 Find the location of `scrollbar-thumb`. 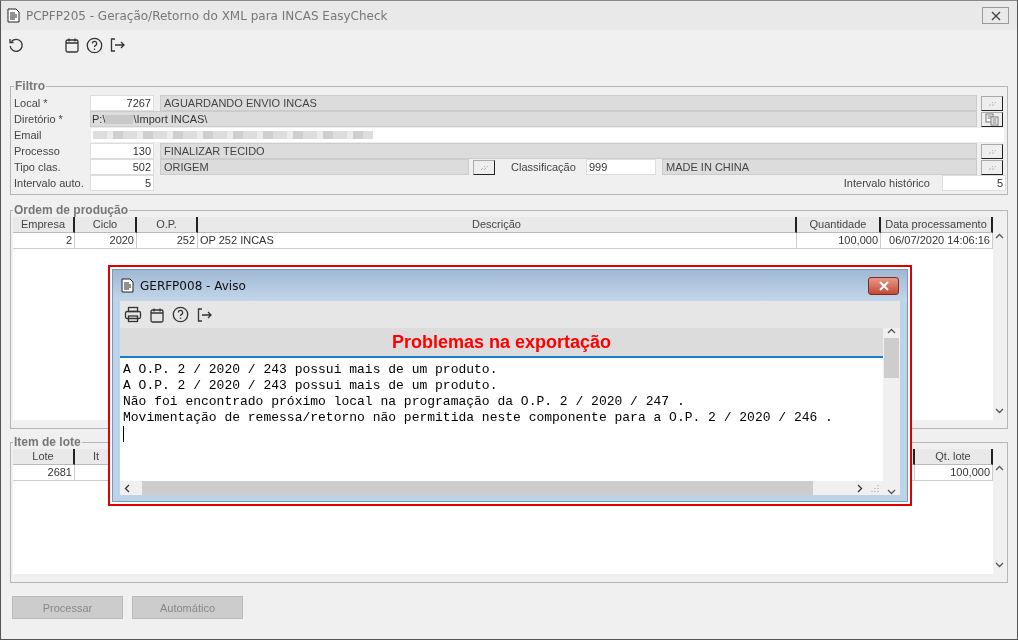

scrollbar-thumb is located at coordinates (891, 358).